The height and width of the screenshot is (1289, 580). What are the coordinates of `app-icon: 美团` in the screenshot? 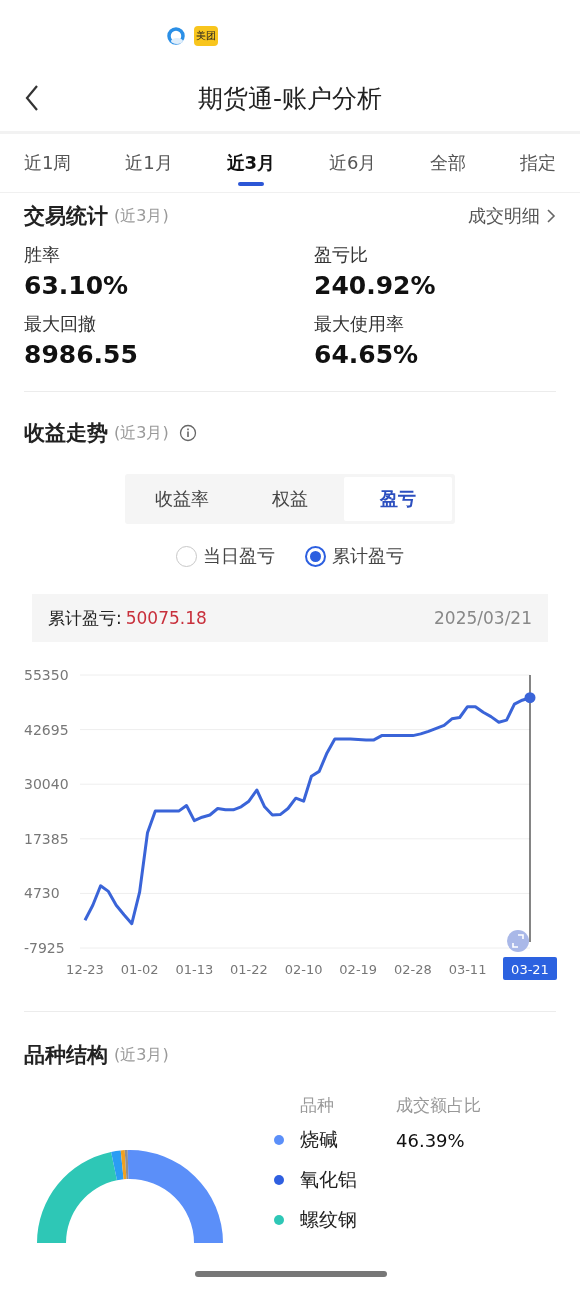 It's located at (206, 36).